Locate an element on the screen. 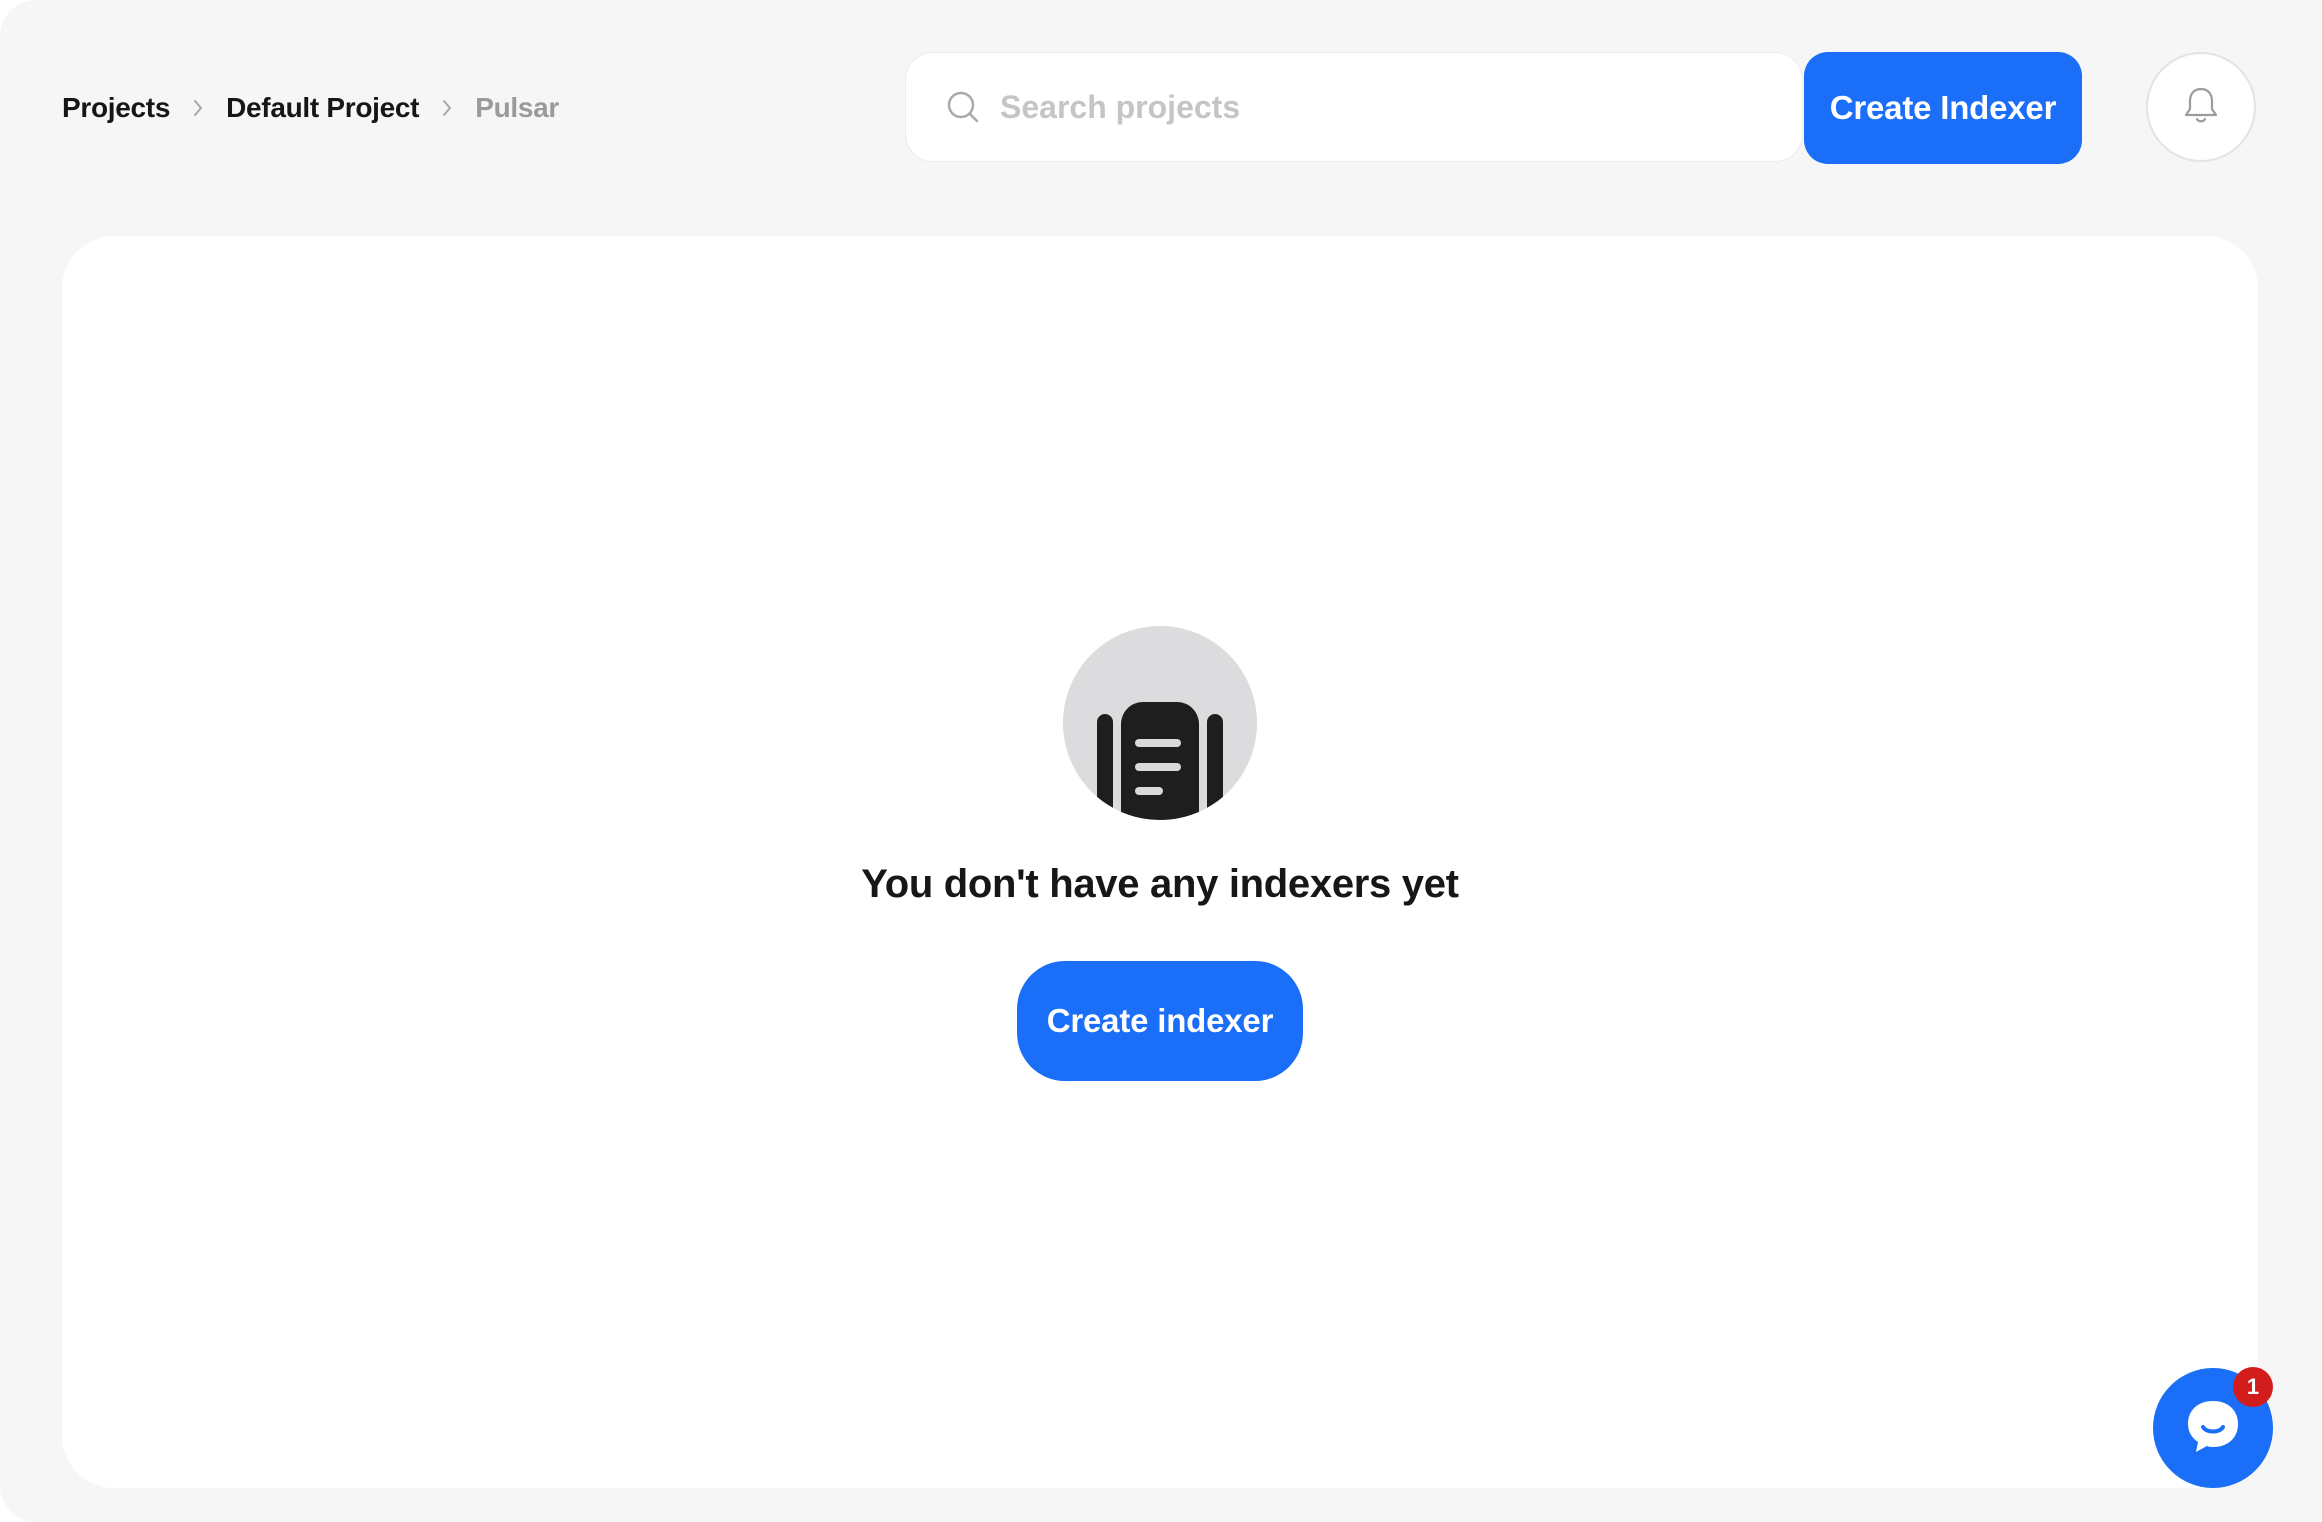 This screenshot has height=1522, width=2322. empty-state-title: You don't have any indexers yet is located at coordinates (1160, 884).